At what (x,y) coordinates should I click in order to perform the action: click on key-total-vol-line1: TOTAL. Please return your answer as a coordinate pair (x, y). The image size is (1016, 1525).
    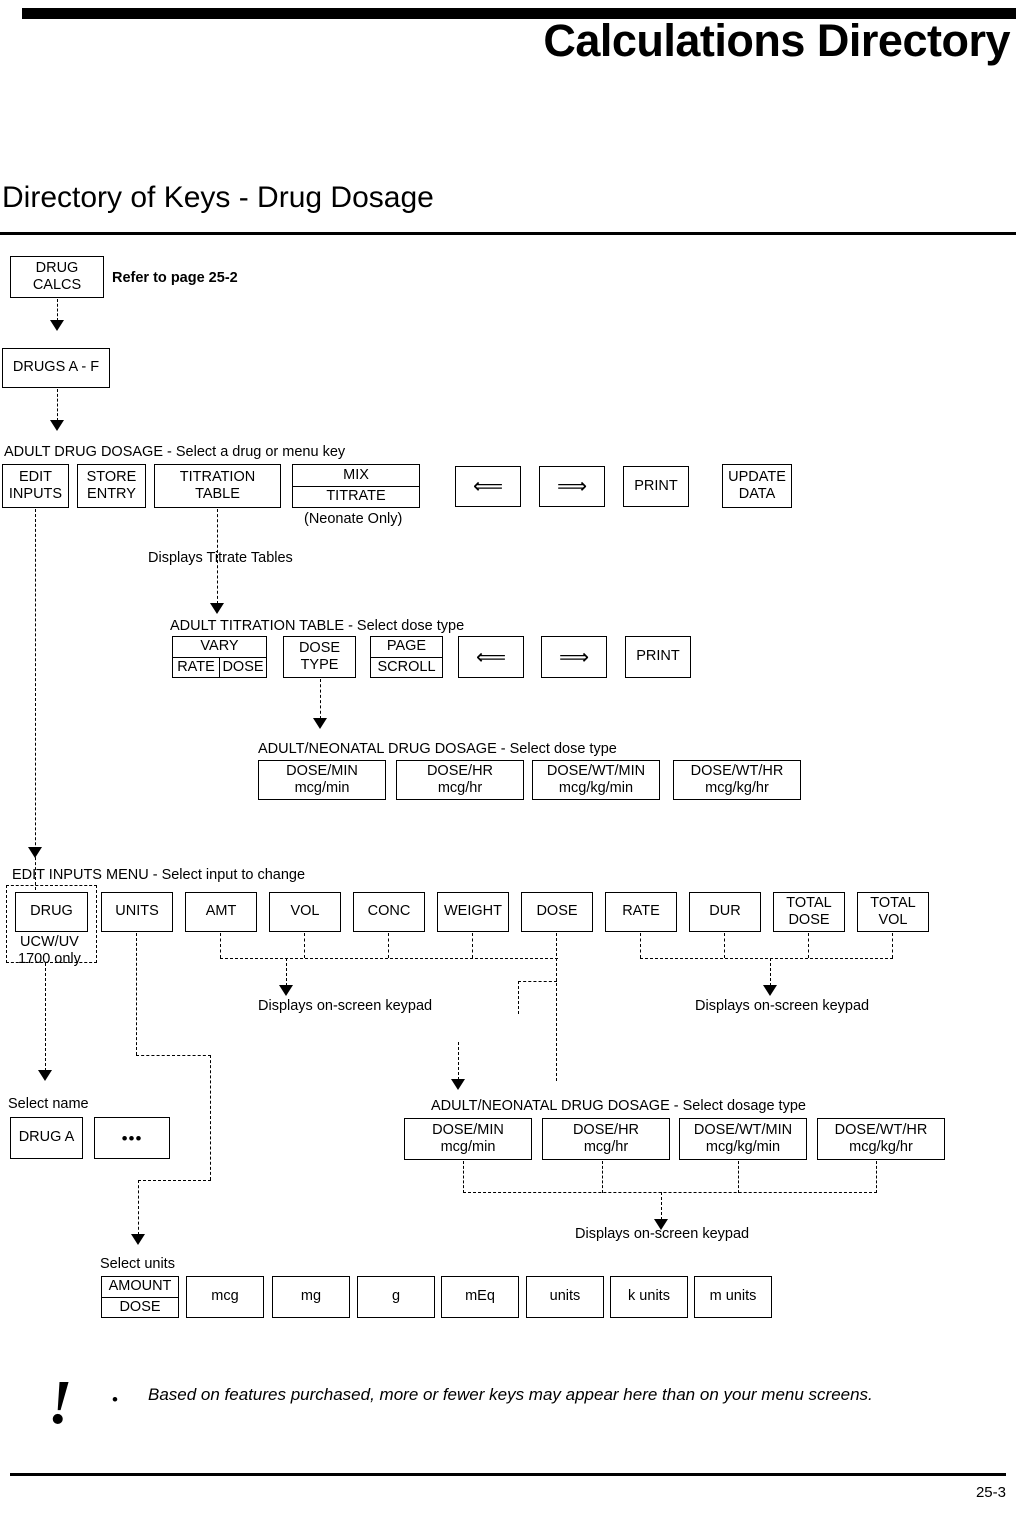
    Looking at the image, I should click on (893, 902).